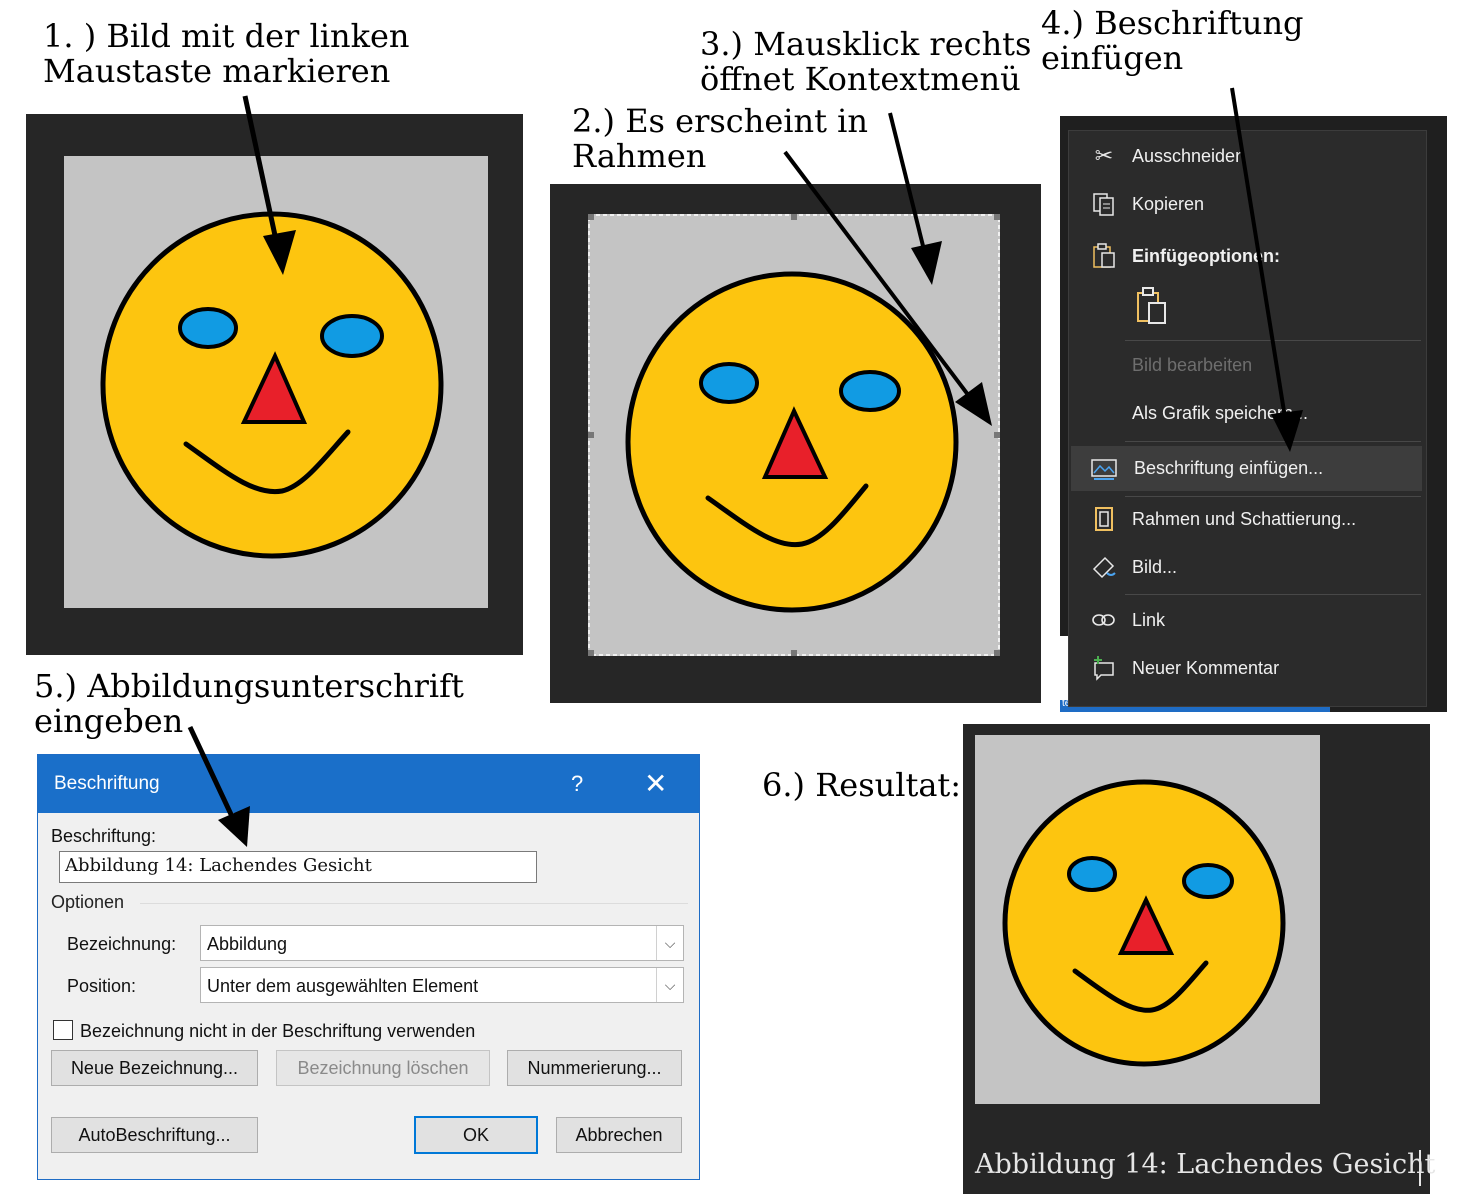 The width and height of the screenshot is (1476, 1201). Describe the element at coordinates (1420, 1168) in the screenshot. I see `text-cursor` at that location.